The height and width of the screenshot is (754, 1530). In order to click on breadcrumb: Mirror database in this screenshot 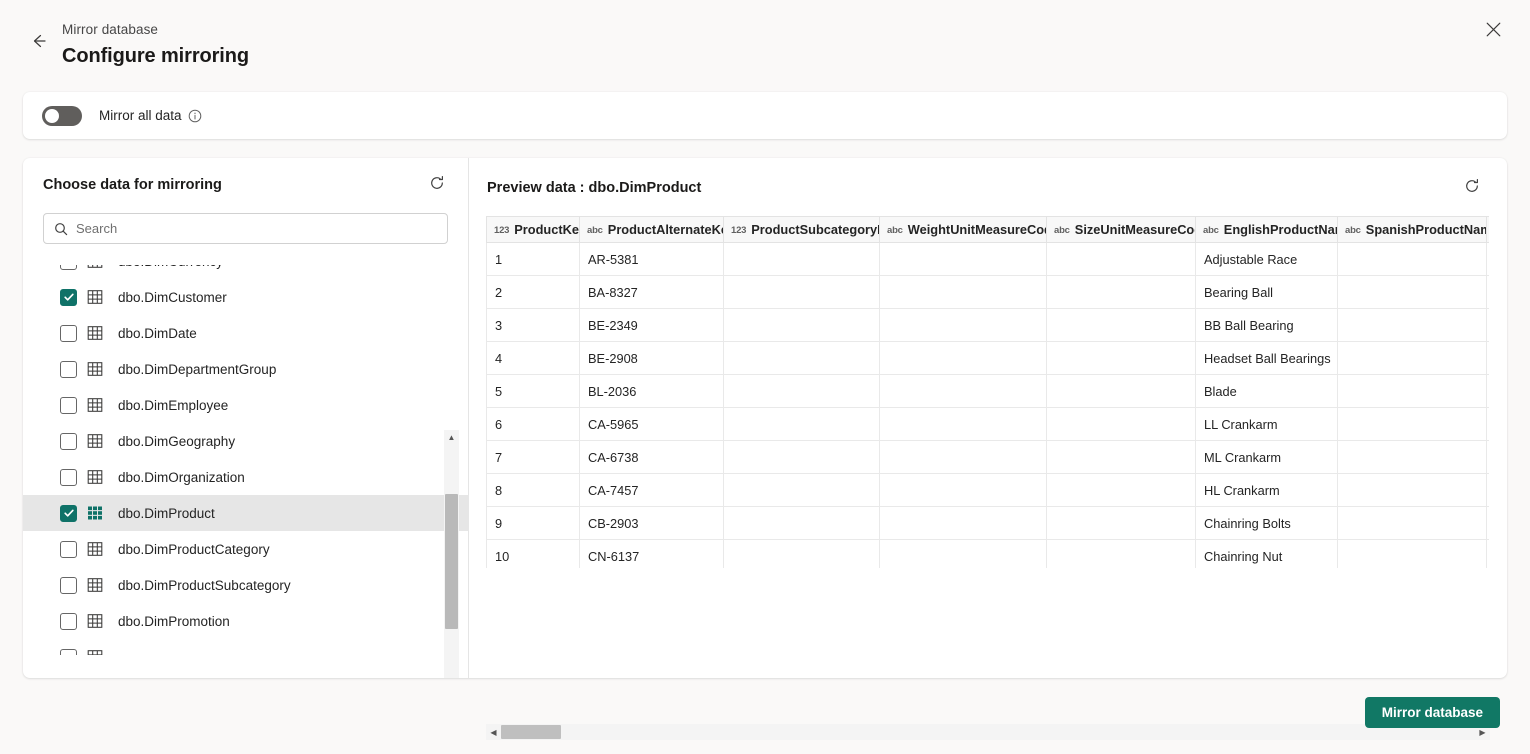, I will do `click(110, 29)`.